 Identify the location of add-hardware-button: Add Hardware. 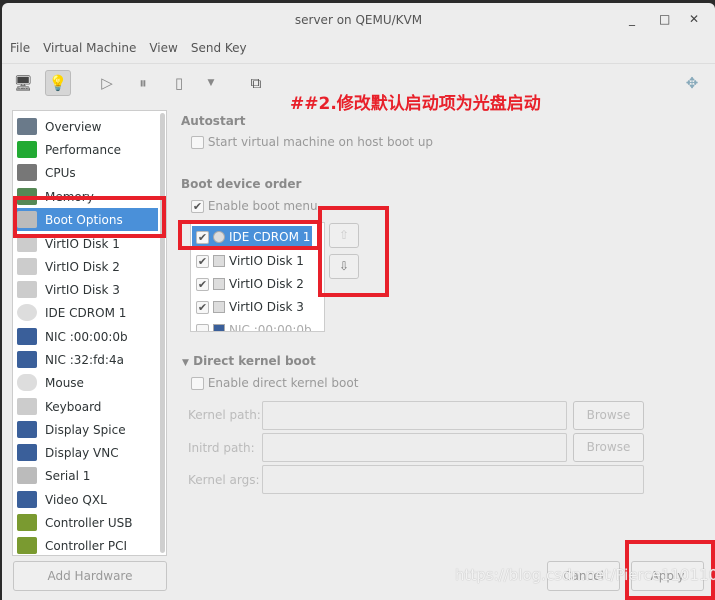
(90, 576).